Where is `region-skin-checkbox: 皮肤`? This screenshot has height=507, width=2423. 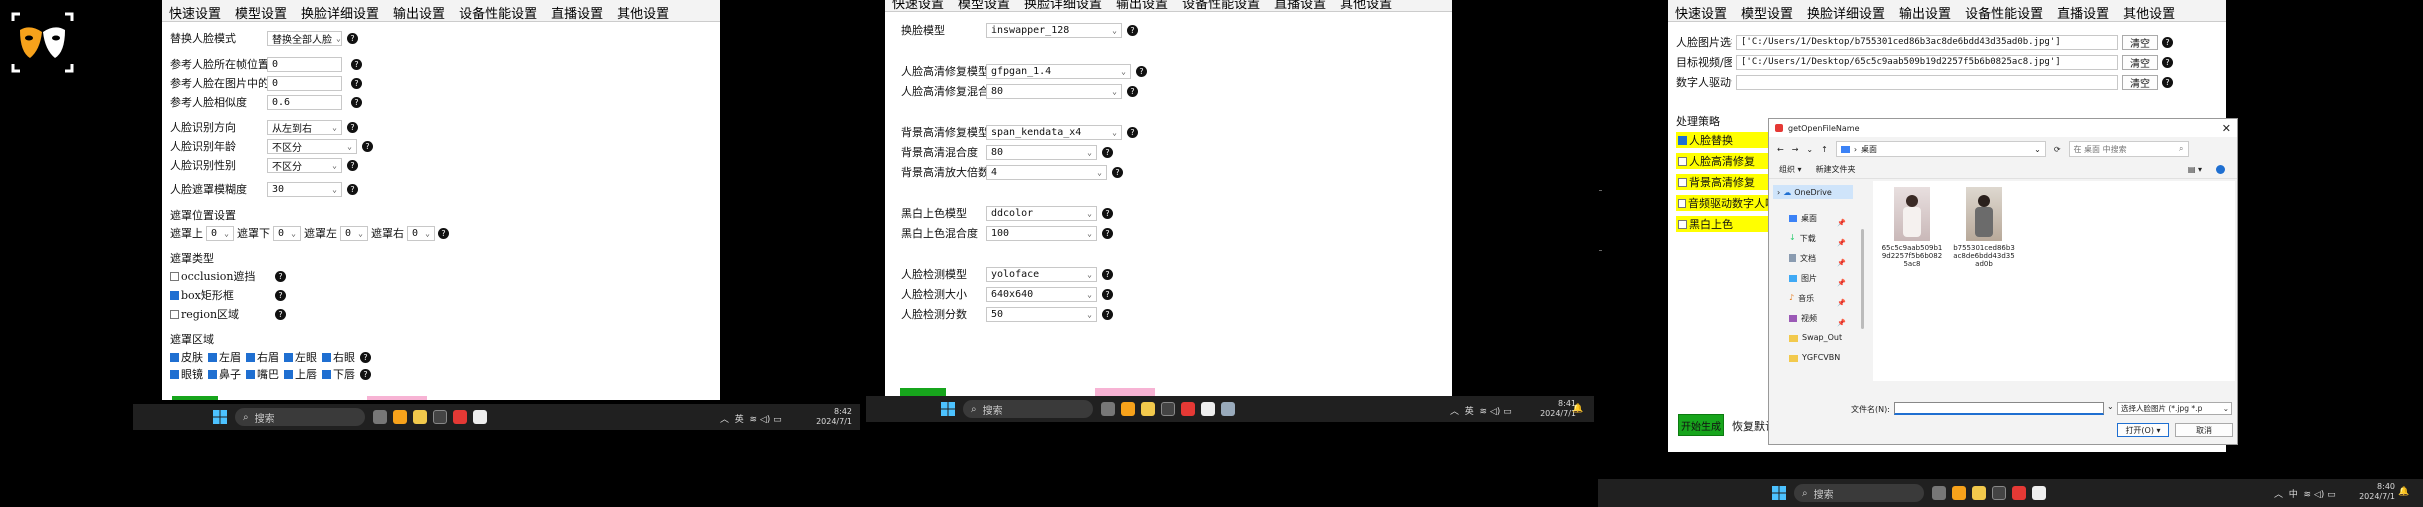
region-skin-checkbox: 皮肤 is located at coordinates (186, 357).